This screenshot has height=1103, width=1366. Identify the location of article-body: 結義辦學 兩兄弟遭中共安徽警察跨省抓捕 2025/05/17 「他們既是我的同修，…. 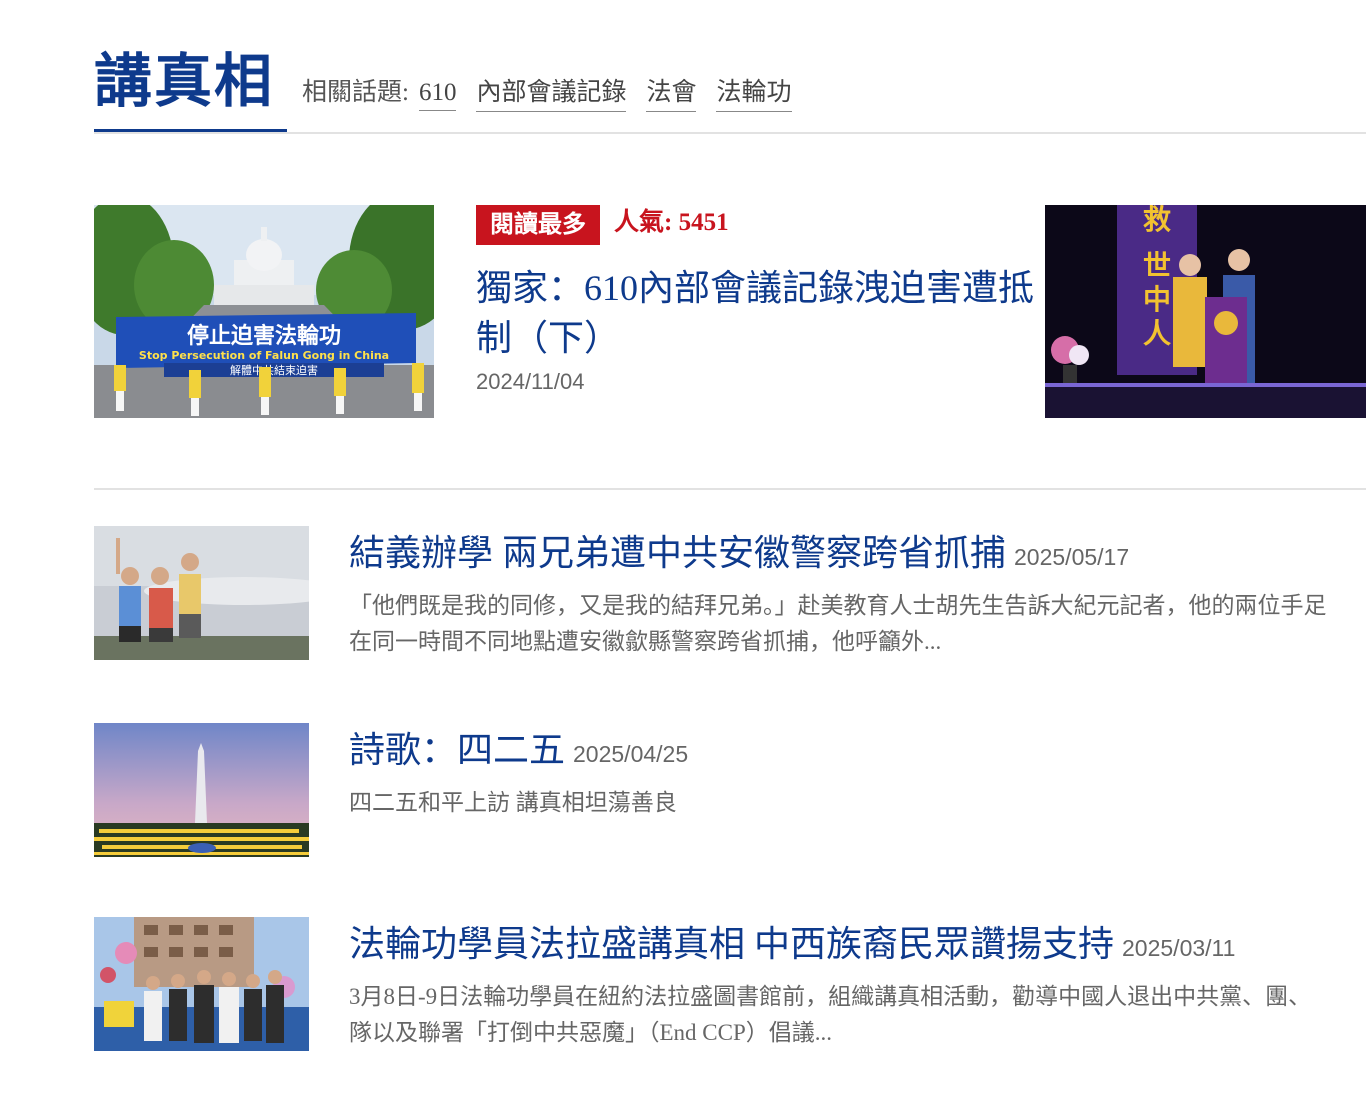
(849, 594).